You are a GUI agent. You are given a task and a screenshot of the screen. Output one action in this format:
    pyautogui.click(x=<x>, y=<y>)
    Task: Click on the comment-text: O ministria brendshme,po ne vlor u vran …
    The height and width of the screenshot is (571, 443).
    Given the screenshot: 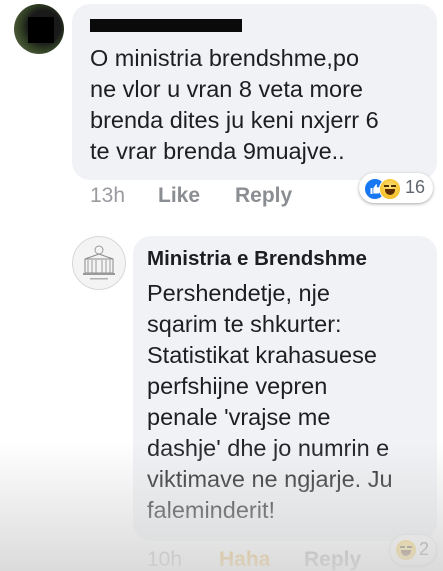 What is the action you would take?
    pyautogui.click(x=234, y=104)
    